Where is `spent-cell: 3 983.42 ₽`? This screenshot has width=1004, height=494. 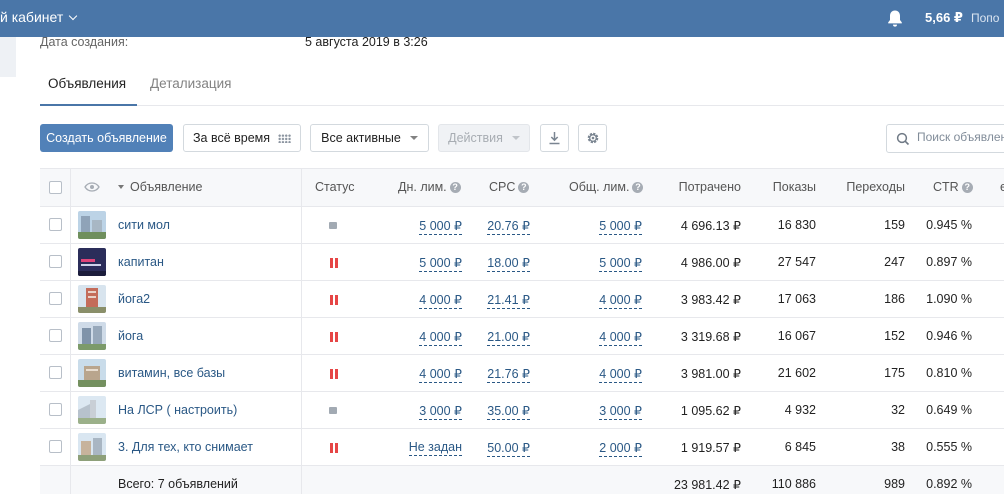
spent-cell: 3 983.42 ₽ is located at coordinates (710, 300).